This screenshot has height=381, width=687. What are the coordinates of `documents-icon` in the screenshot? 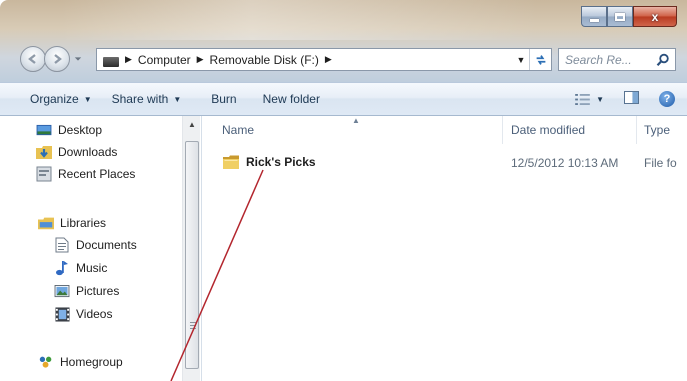 It's located at (62, 245).